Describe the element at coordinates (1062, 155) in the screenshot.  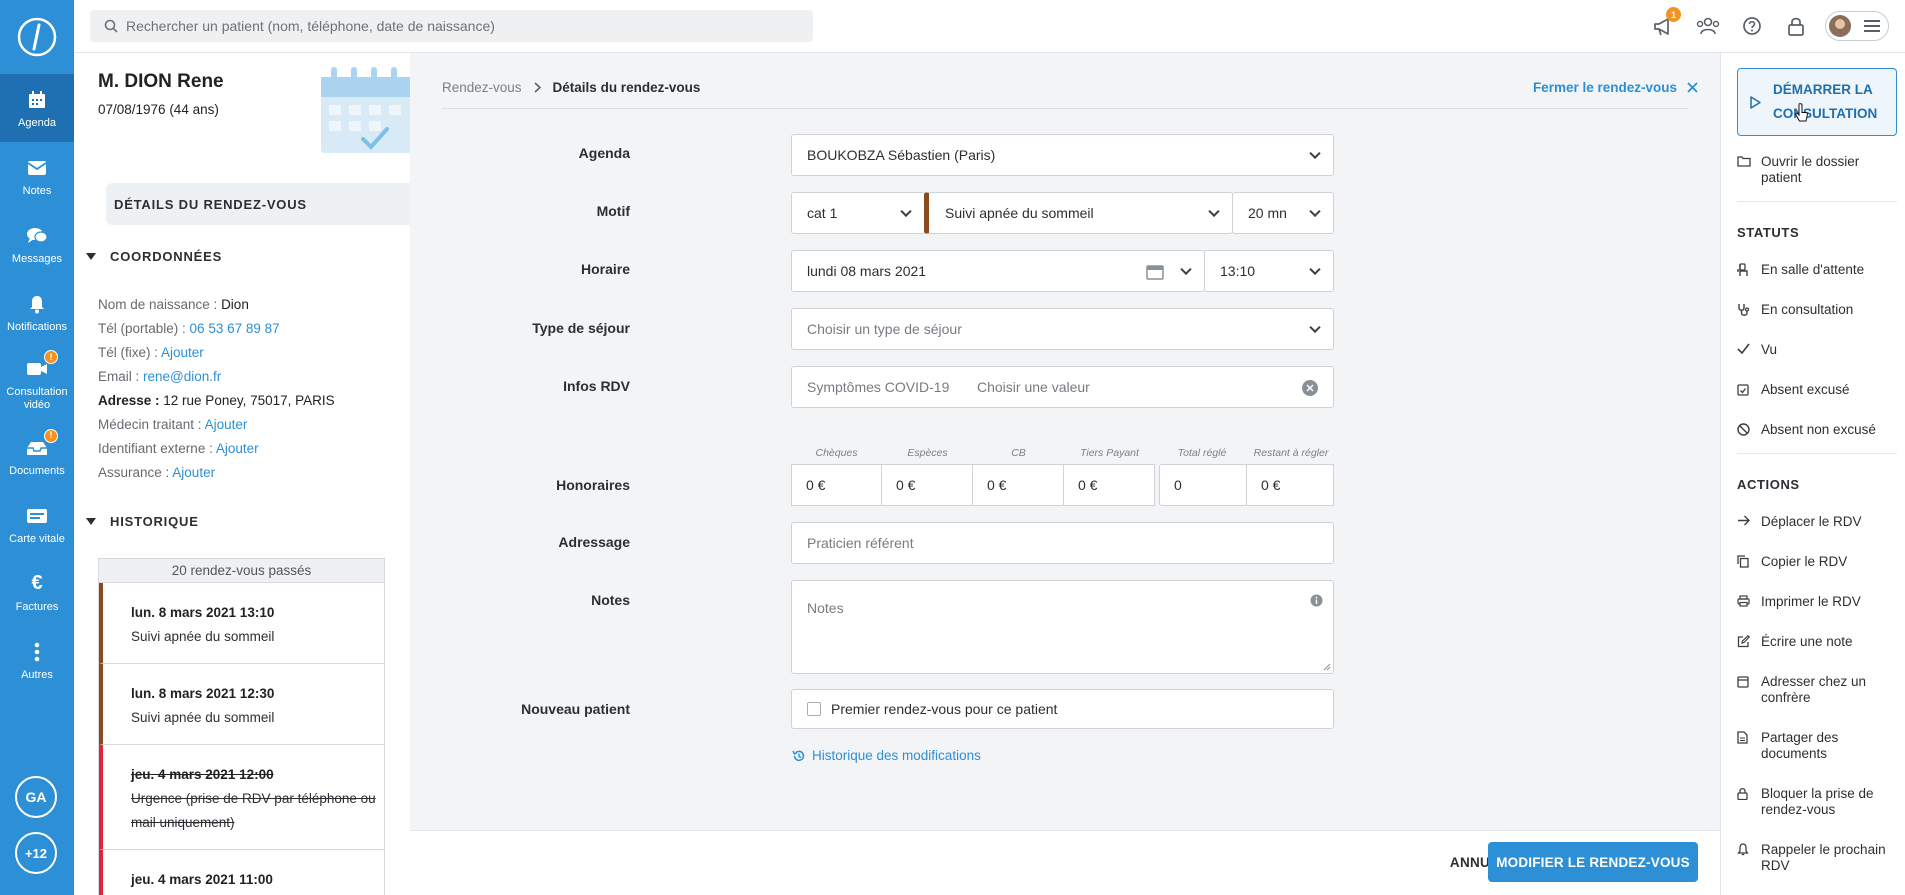
I see `agenda-select: BOUKOBZA Sébastien (Paris)` at that location.